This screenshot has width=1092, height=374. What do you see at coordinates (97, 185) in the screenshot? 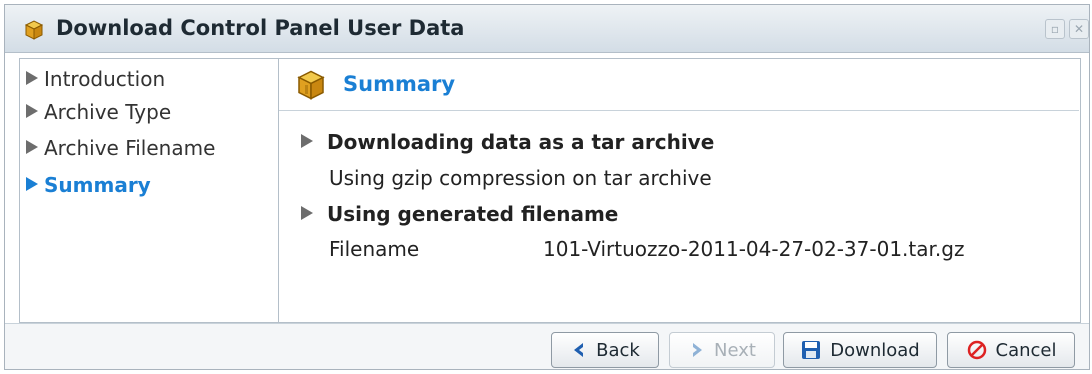
I see `nav-item-label: Summary` at bounding box center [97, 185].